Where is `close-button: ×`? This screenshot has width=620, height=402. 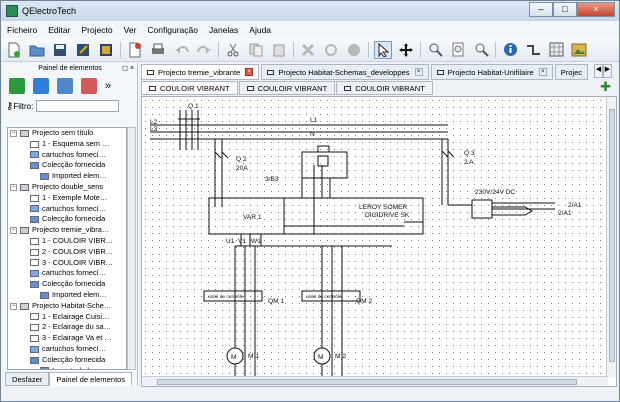
close-button: × is located at coordinates (596, 9).